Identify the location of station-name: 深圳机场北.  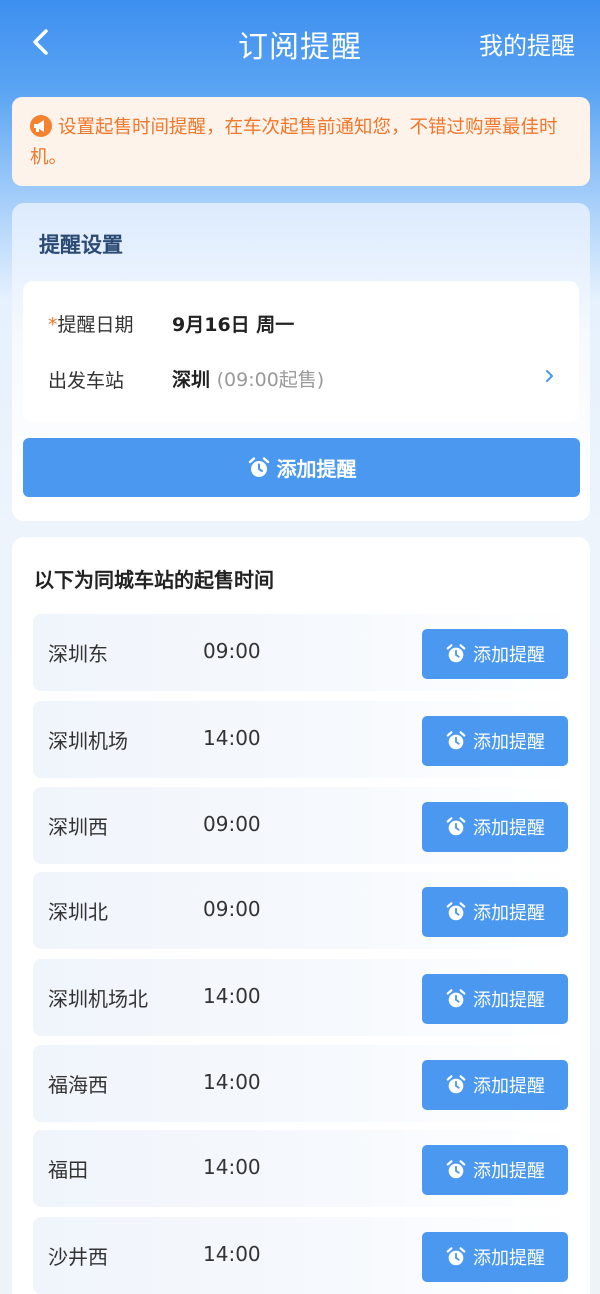
(98, 999).